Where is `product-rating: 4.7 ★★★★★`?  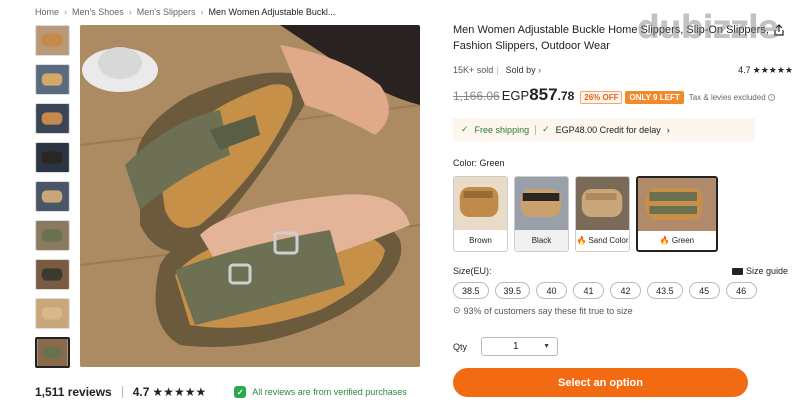 product-rating: 4.7 ★★★★★ is located at coordinates (765, 70).